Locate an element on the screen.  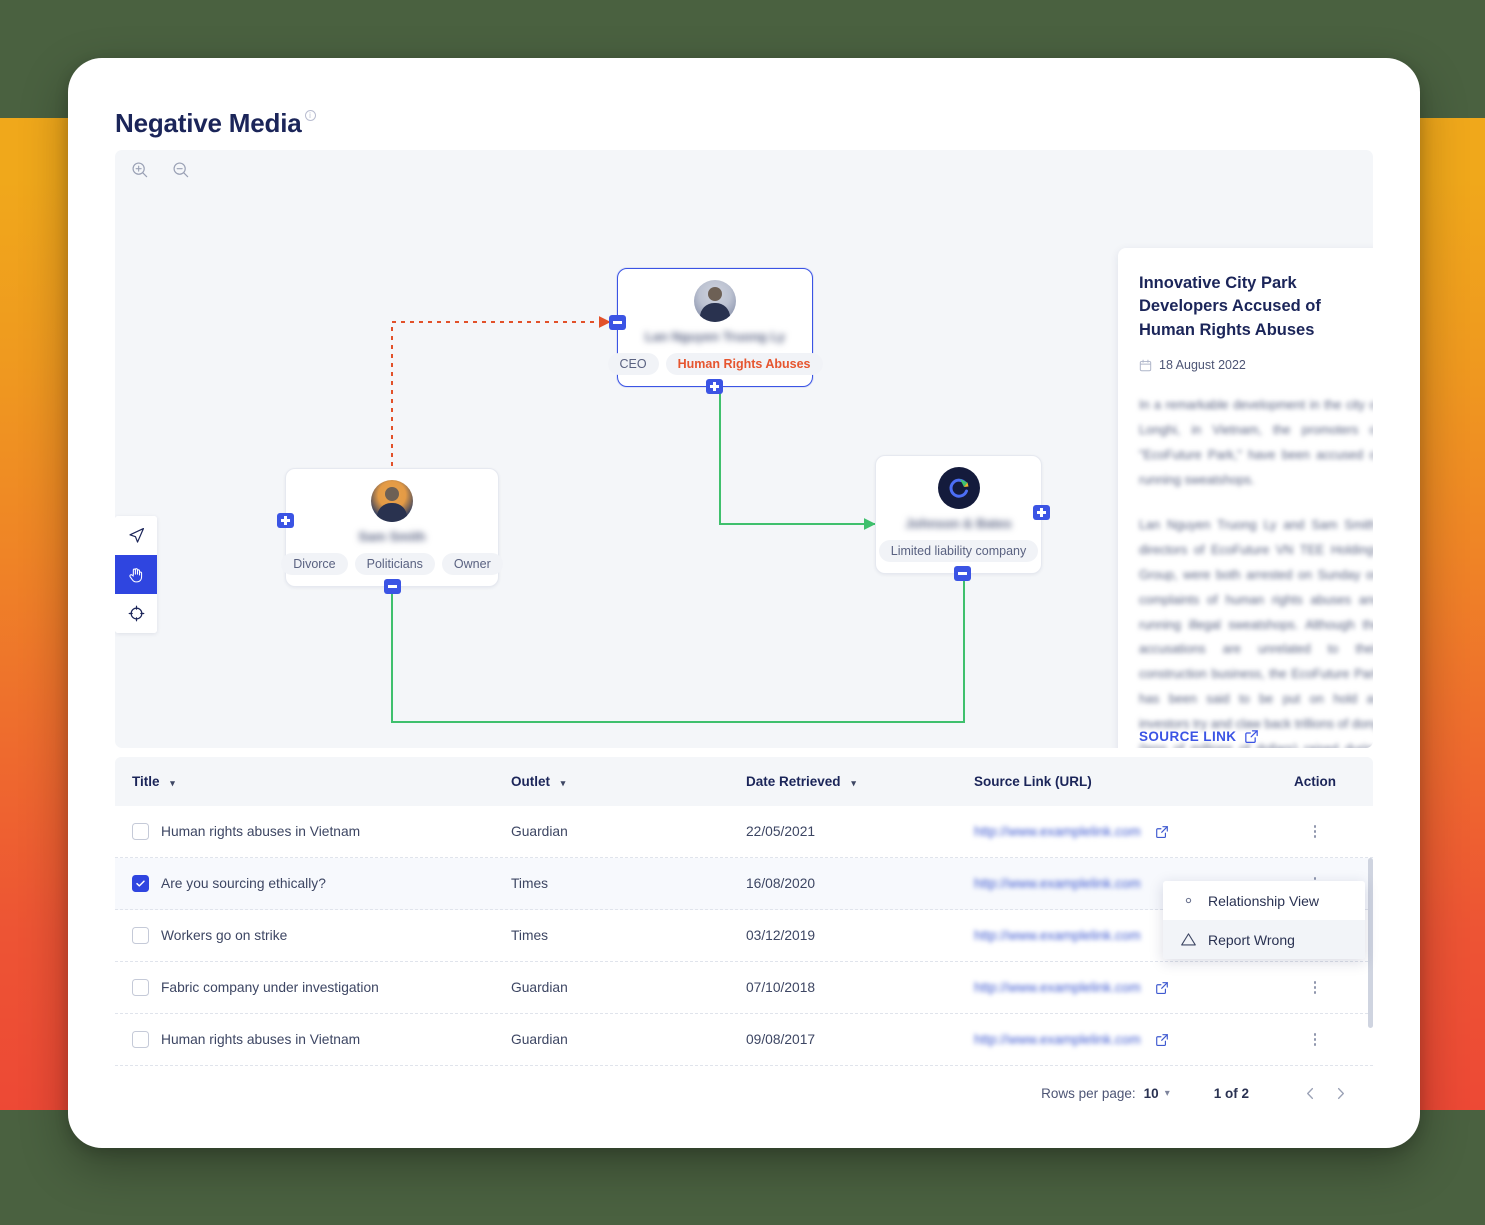
company-logo-icon is located at coordinates (958, 488).